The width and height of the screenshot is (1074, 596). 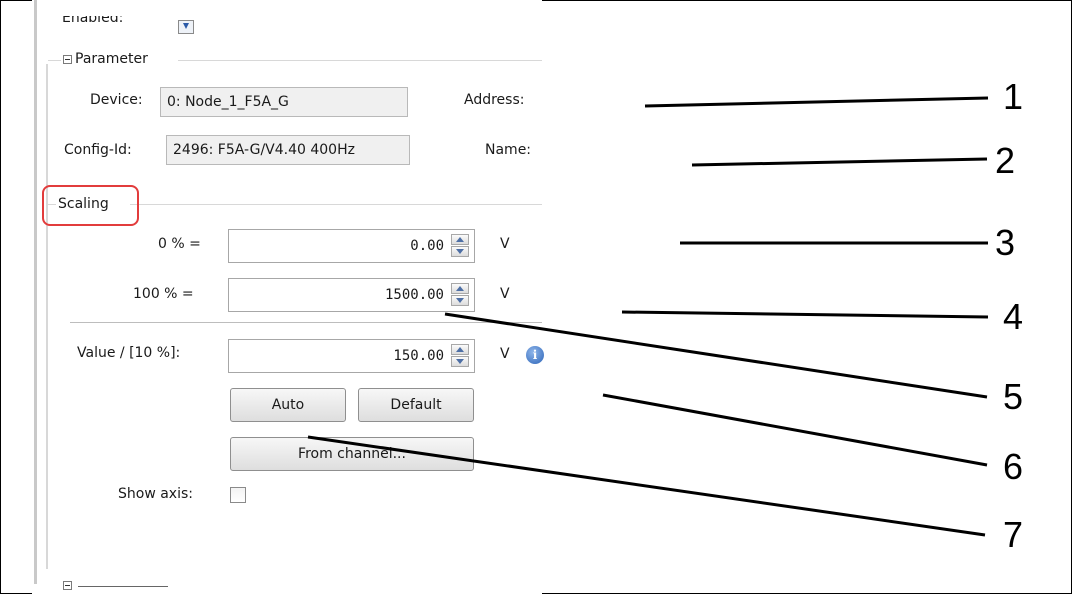 What do you see at coordinates (1013, 96) in the screenshot?
I see `callout-1: 1` at bounding box center [1013, 96].